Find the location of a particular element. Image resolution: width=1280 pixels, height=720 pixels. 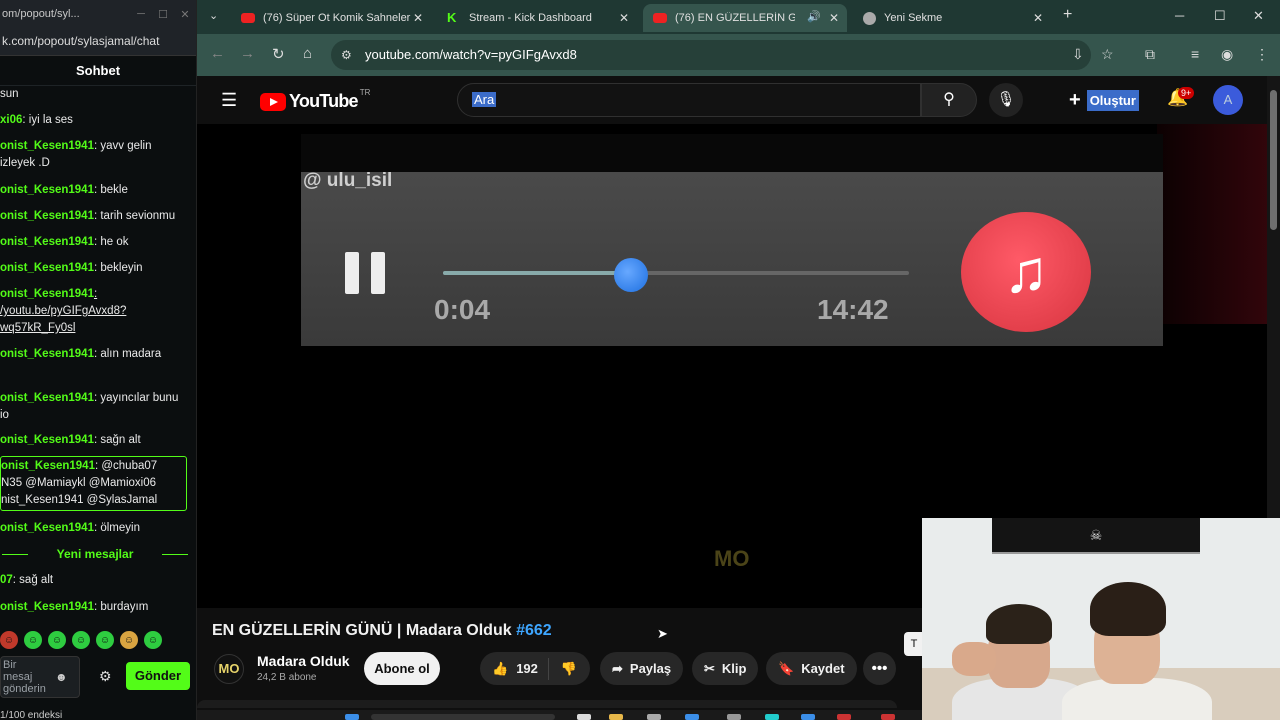

tab-en-guzellerin-gunu: (76) EN GÜZELLERİN GÜNÜ 🔊 ✕ is located at coordinates (745, 18).